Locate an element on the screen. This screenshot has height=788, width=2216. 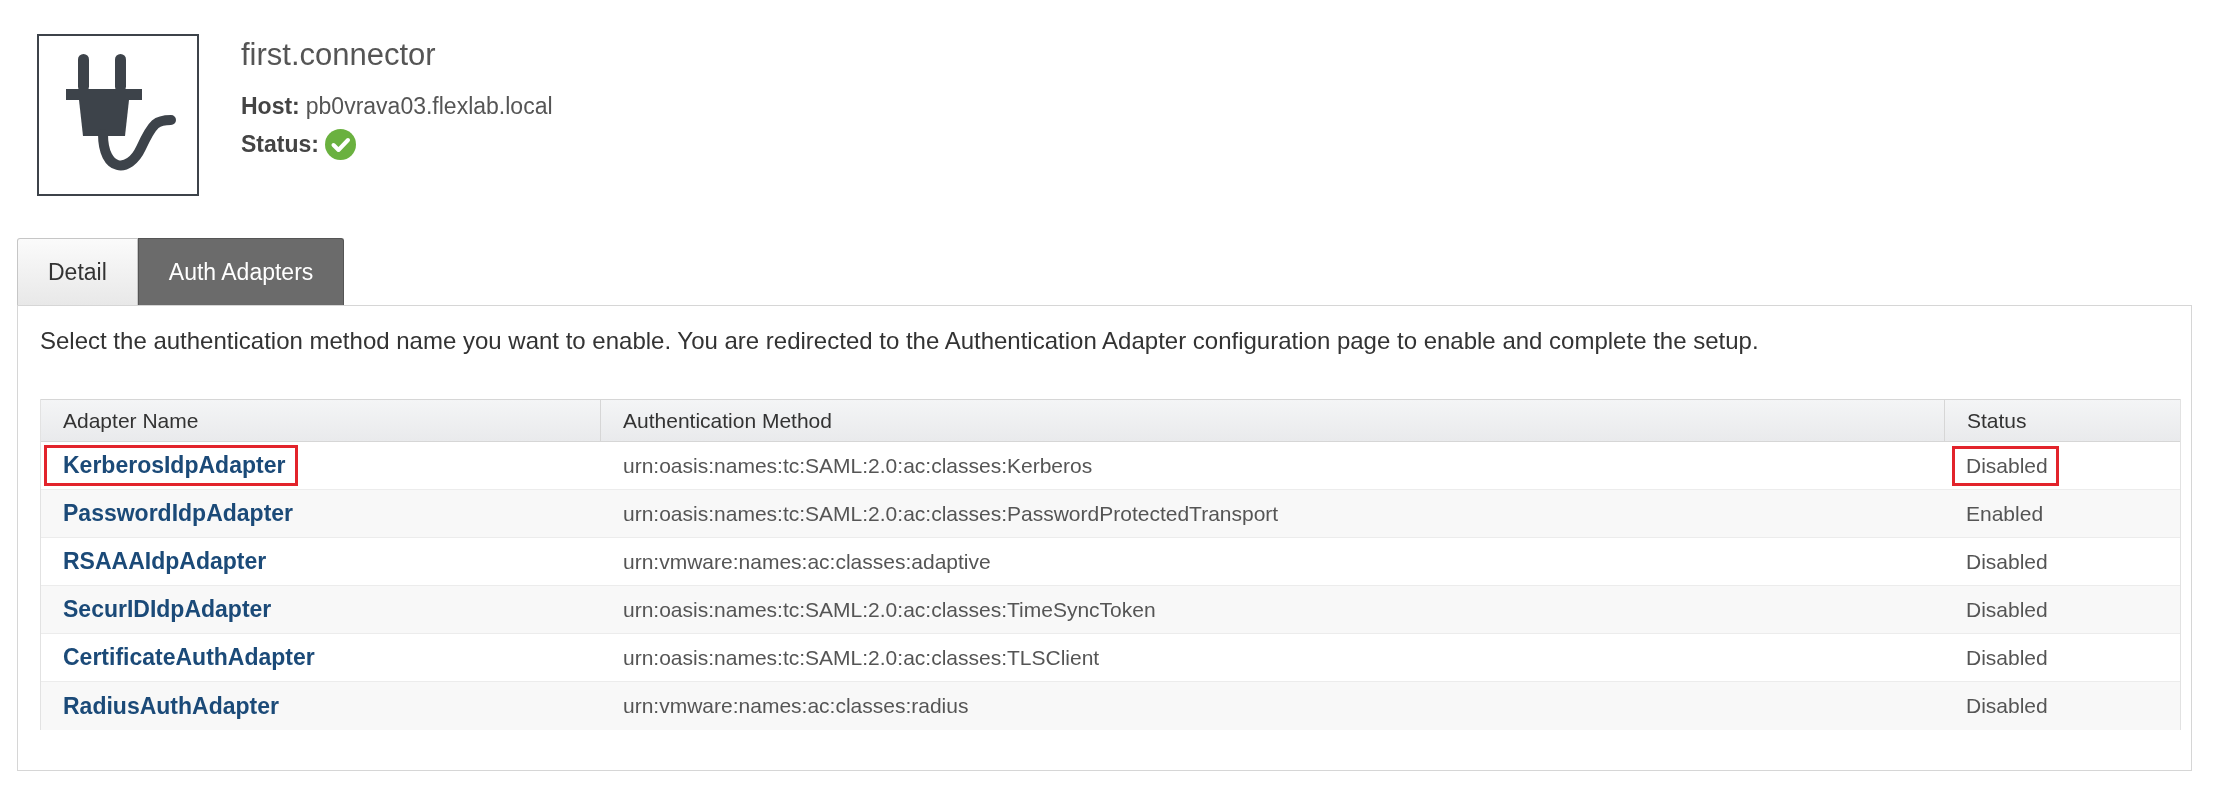
column-header: Adapter Name is located at coordinates (131, 420).